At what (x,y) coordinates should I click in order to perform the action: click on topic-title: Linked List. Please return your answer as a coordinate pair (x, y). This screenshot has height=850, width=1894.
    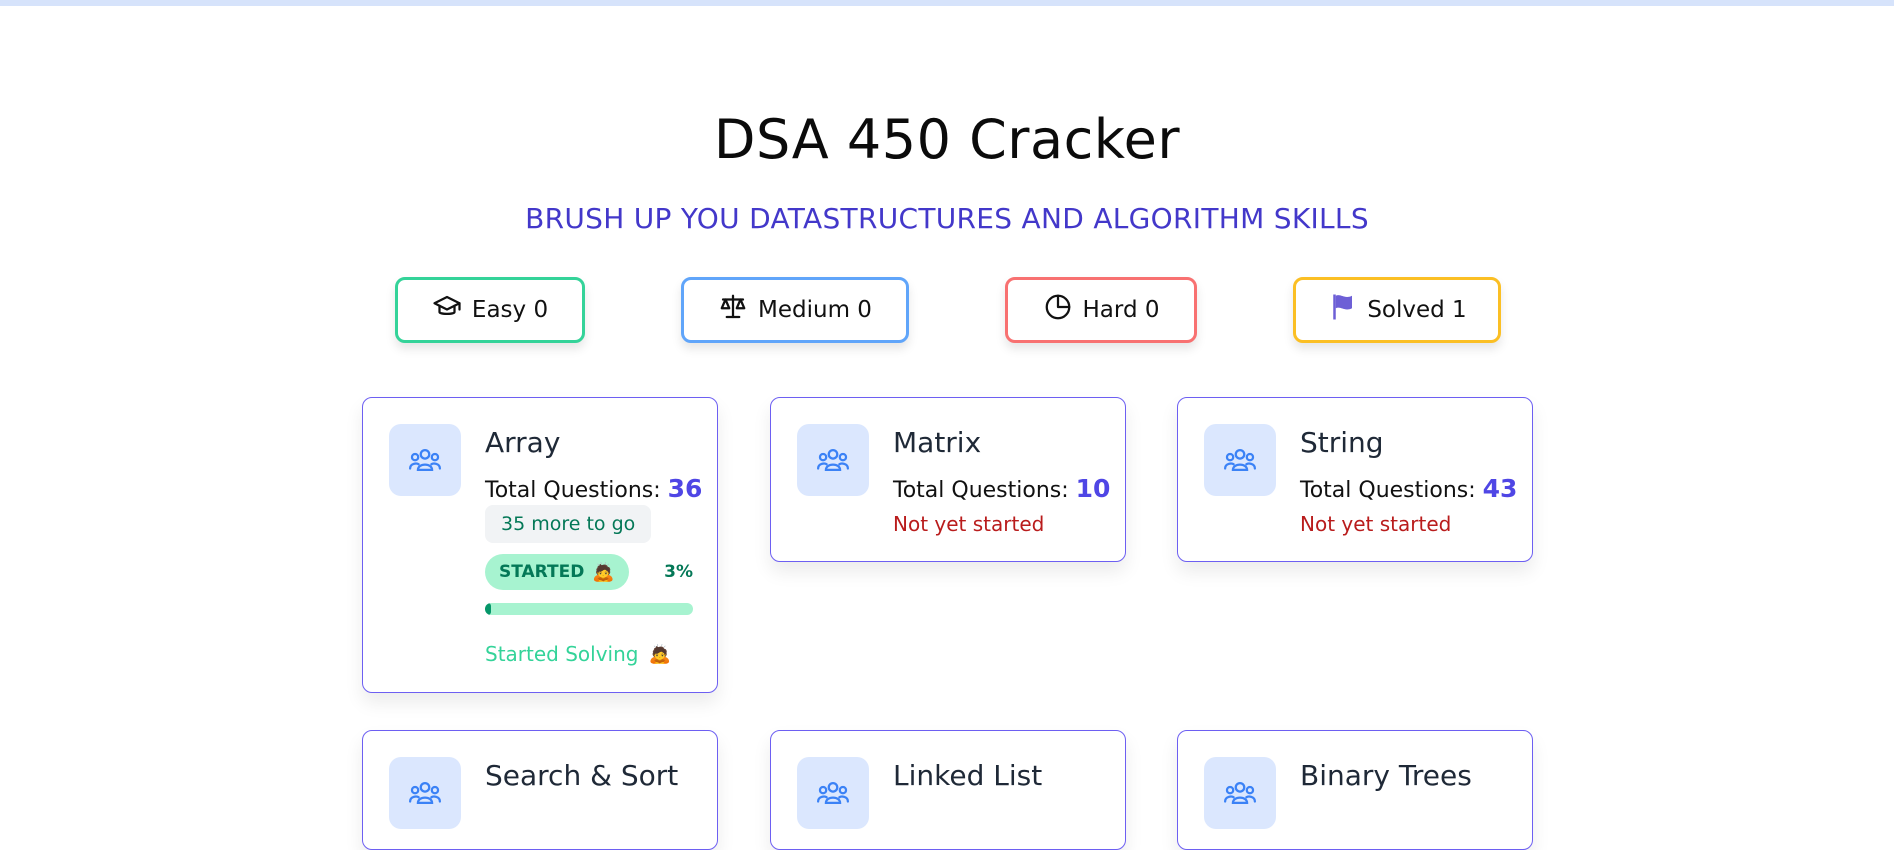
    Looking at the image, I should click on (968, 775).